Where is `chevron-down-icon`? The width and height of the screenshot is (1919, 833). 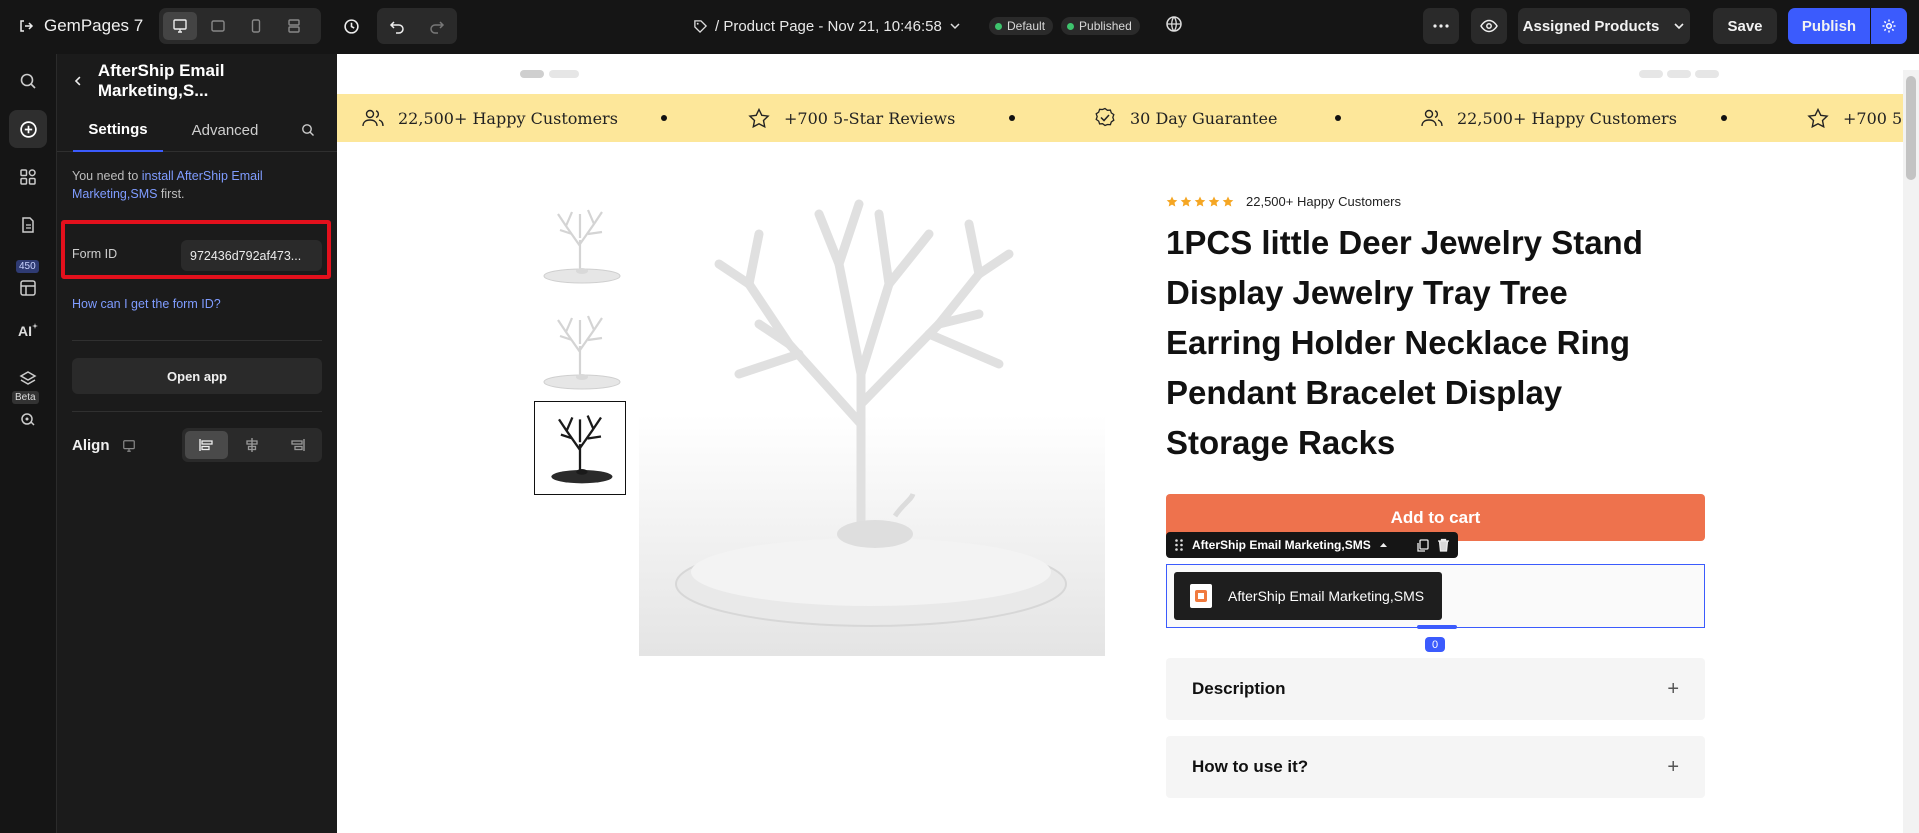
chevron-down-icon is located at coordinates (1679, 26).